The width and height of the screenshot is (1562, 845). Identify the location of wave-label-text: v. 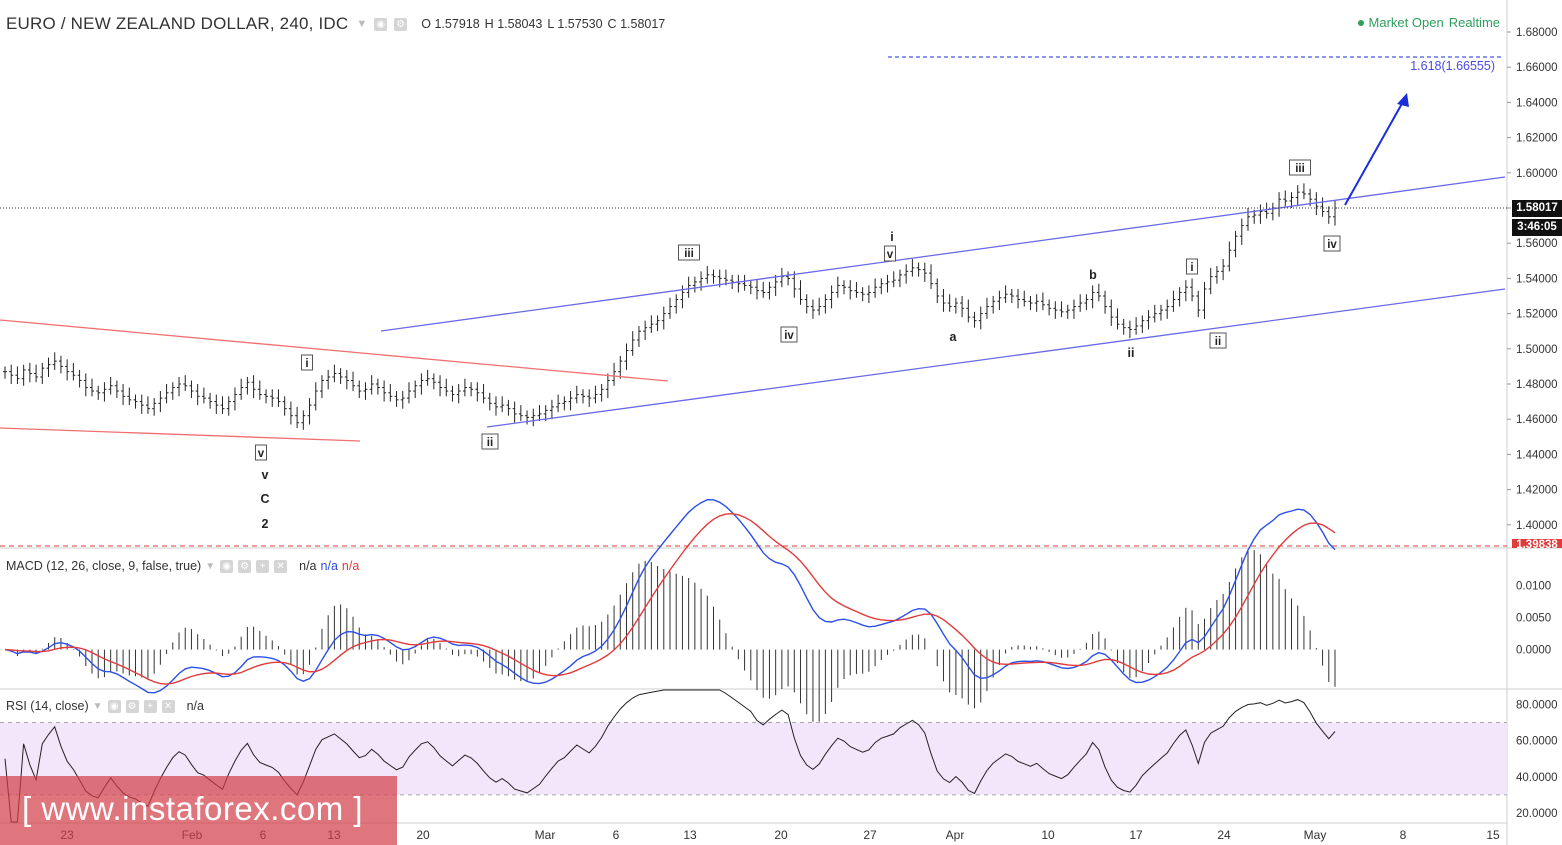
(261, 454).